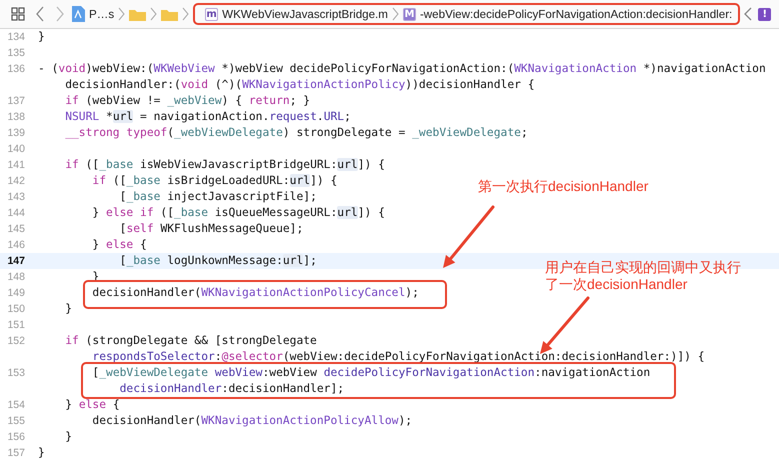  I want to click on line-number: 145, so click(15, 229).